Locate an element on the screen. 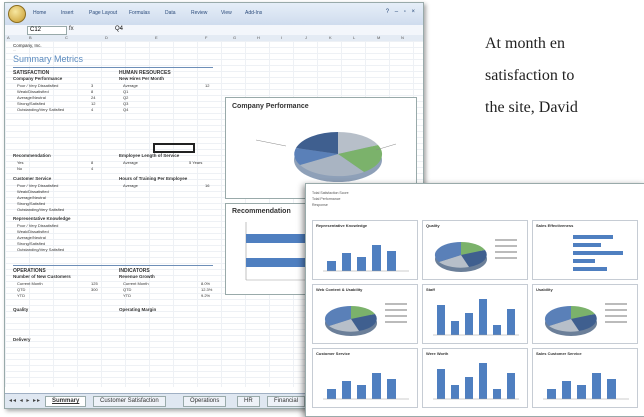 This screenshot has height=417, width=644. ribbon-tab-home: Home is located at coordinates (39, 13).